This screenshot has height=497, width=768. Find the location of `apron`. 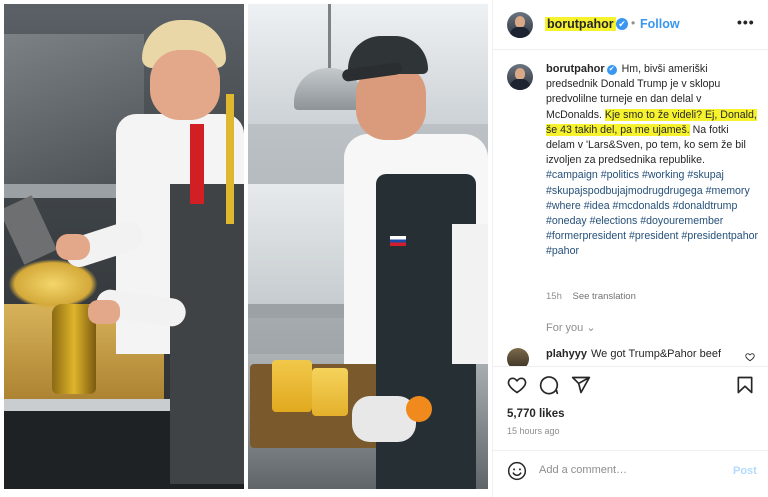

apron is located at coordinates (207, 334).